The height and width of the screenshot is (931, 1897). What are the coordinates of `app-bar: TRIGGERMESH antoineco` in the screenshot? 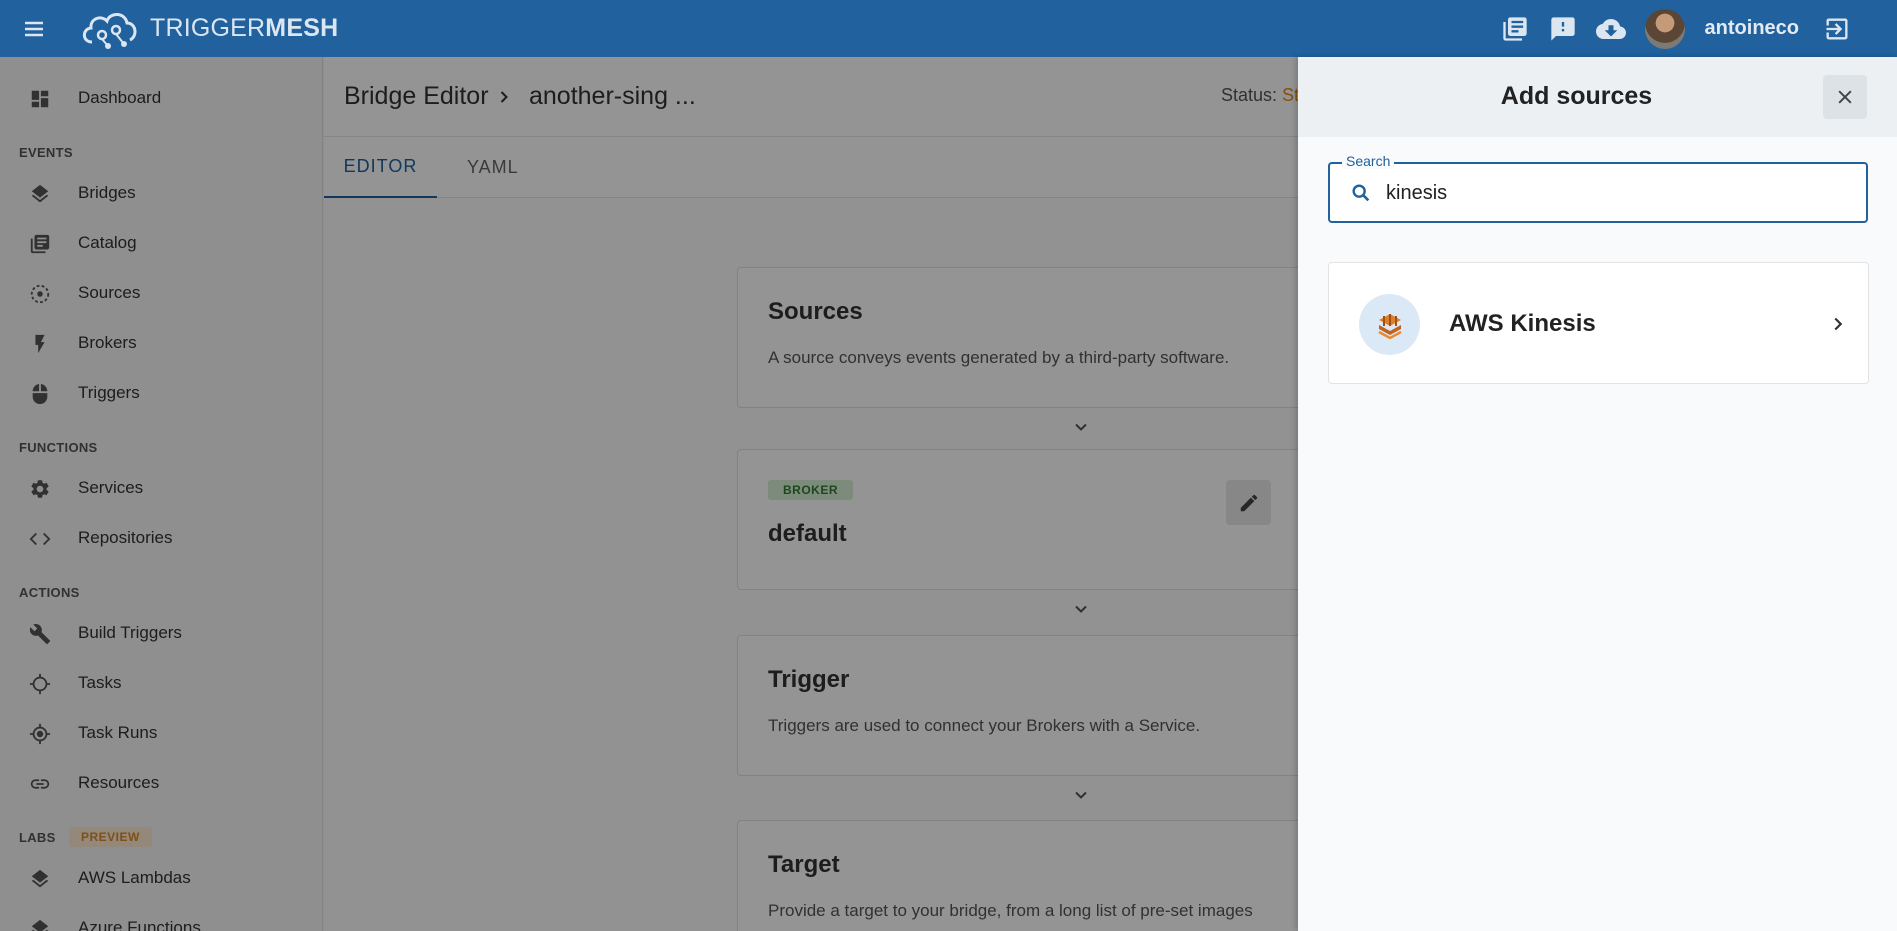 It's located at (948, 28).